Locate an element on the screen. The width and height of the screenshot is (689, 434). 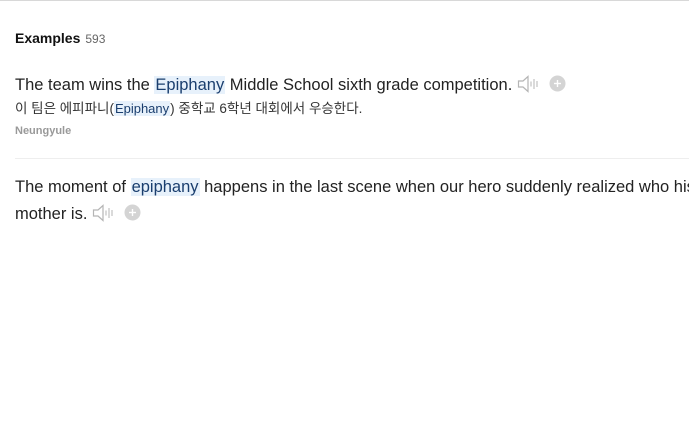
example-translation: 이 팀은 에피파니(Epiphany) 중학교 6학년 대회에서 우승한다. is located at coordinates (352, 109).